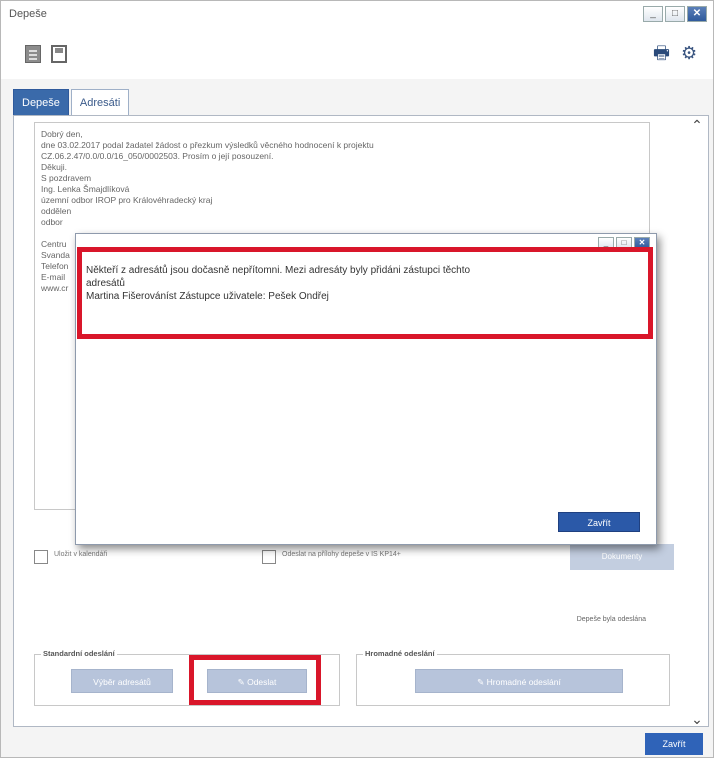  I want to click on tab-adresati: Adresáti, so click(100, 102).